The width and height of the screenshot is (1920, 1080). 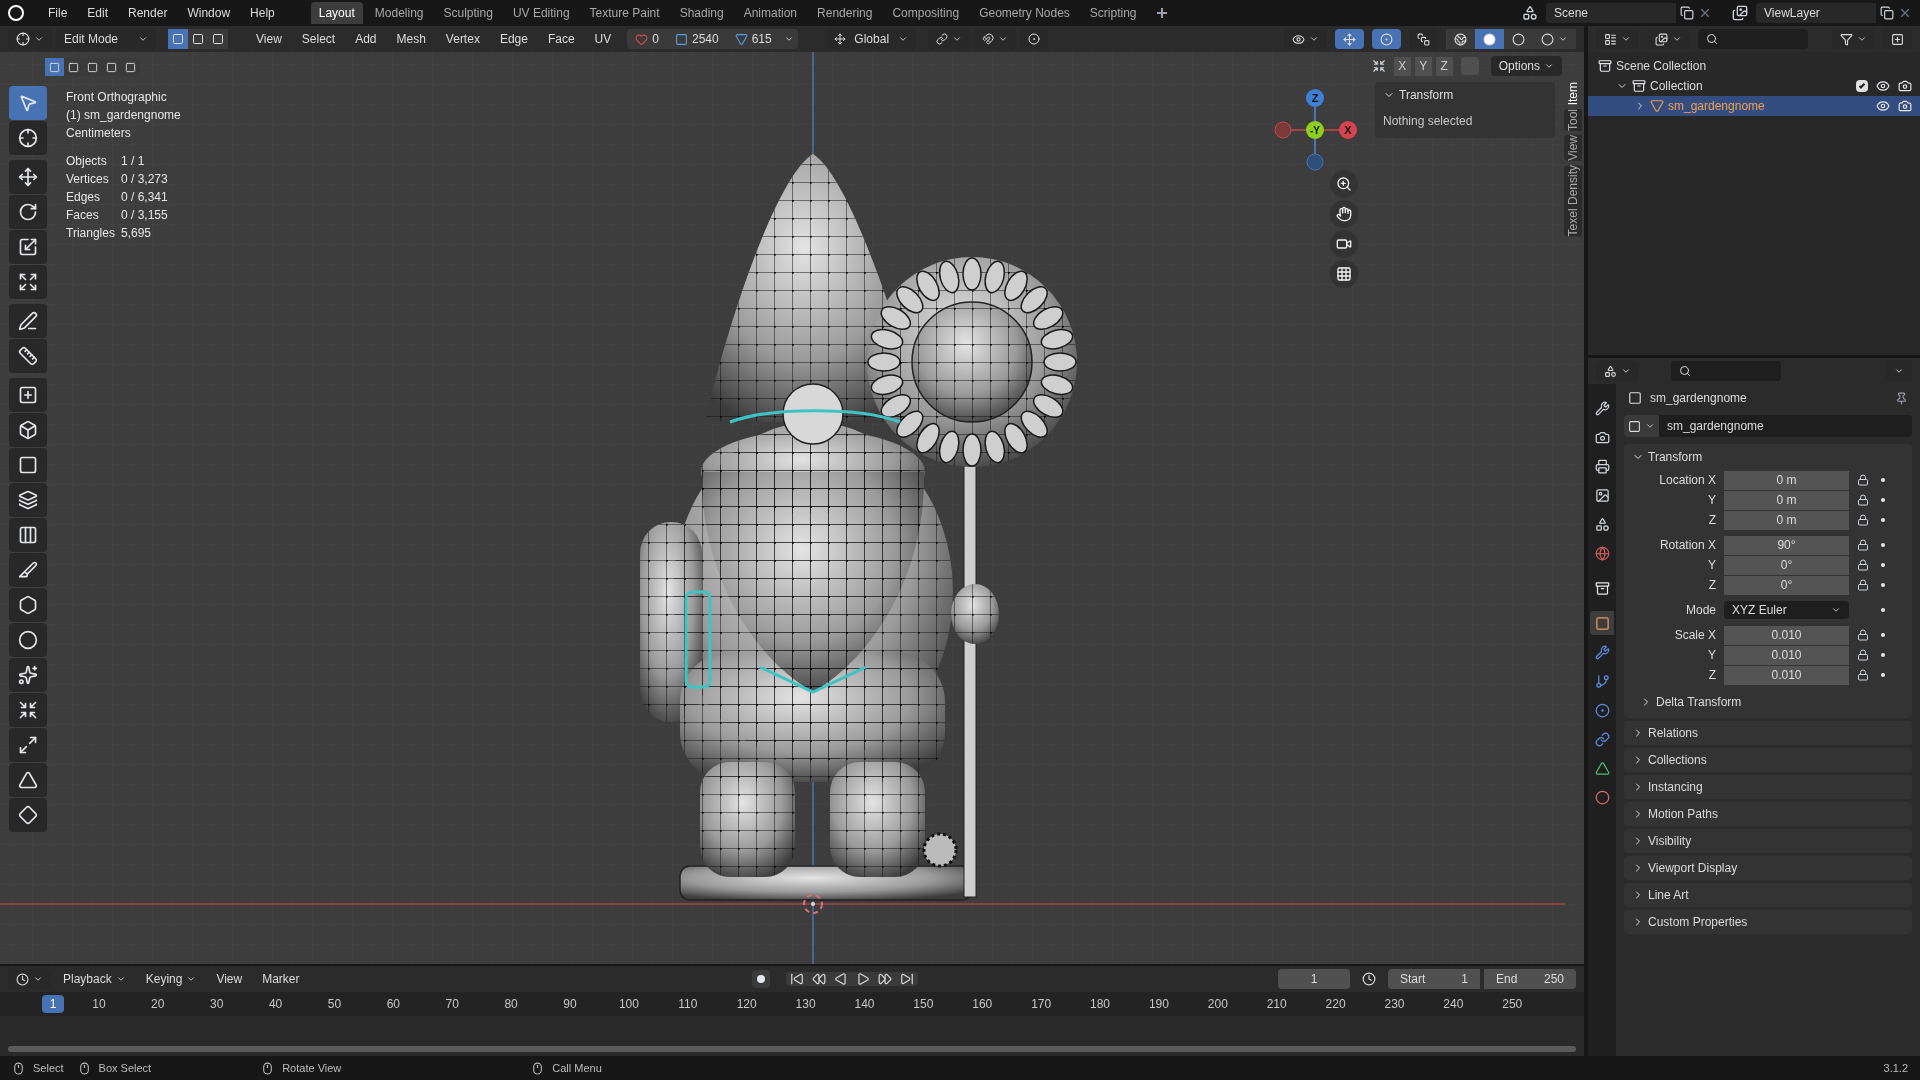 I want to click on collapsed-panel: Instancing, so click(x=1768, y=787).